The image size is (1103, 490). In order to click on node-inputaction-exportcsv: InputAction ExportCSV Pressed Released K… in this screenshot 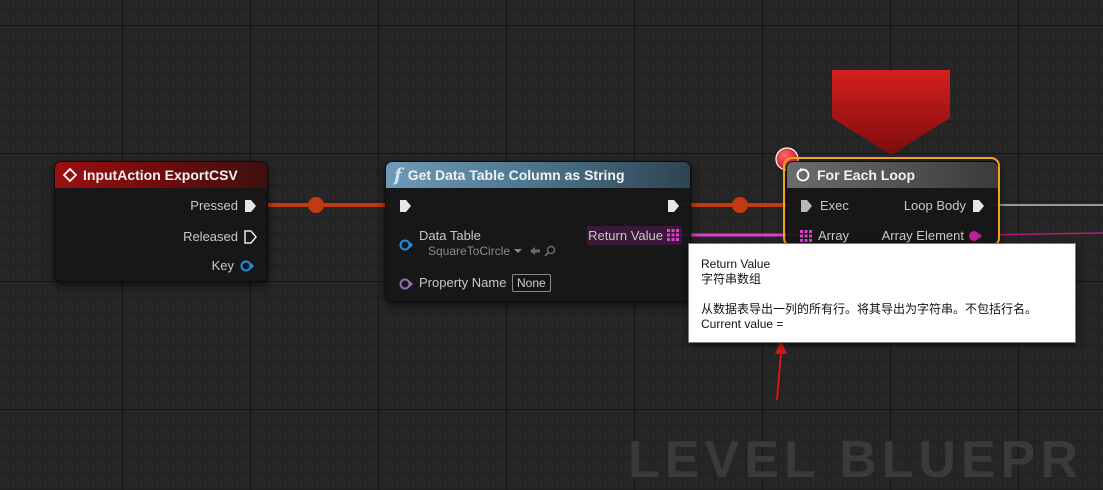, I will do `click(161, 221)`.